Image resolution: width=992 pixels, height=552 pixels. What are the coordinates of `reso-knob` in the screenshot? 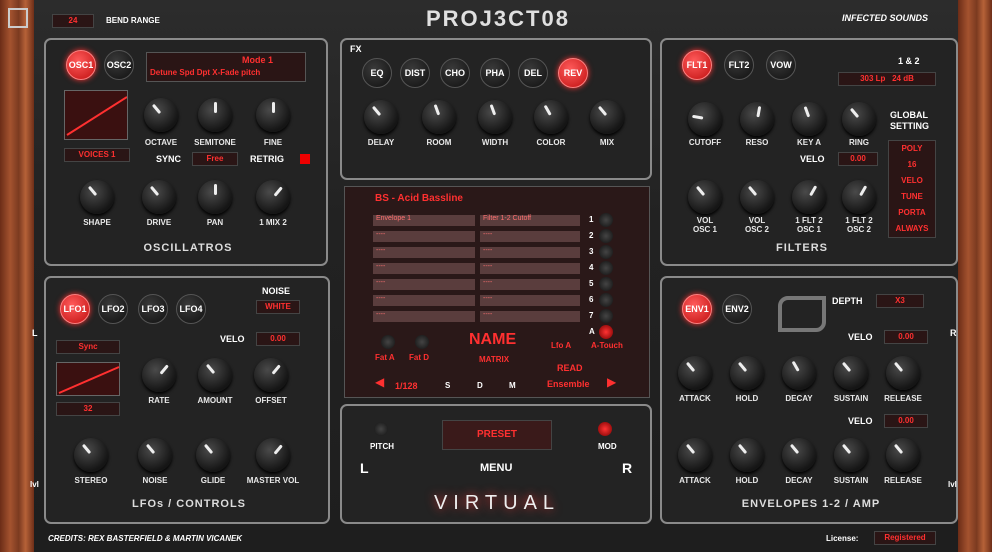 It's located at (757, 119).